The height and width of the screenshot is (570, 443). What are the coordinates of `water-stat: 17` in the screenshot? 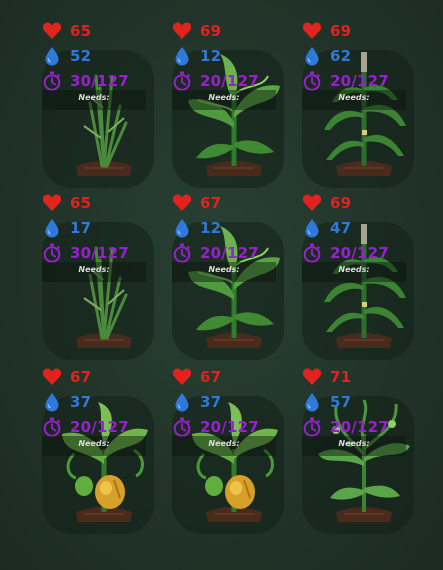 It's located at (66, 228).